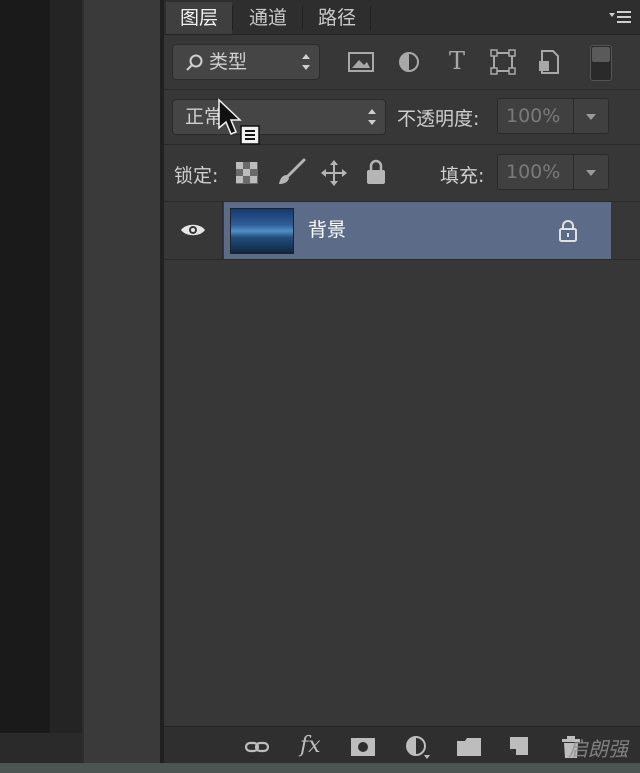  I want to click on filter-row: 类型 T, so click(402, 62).